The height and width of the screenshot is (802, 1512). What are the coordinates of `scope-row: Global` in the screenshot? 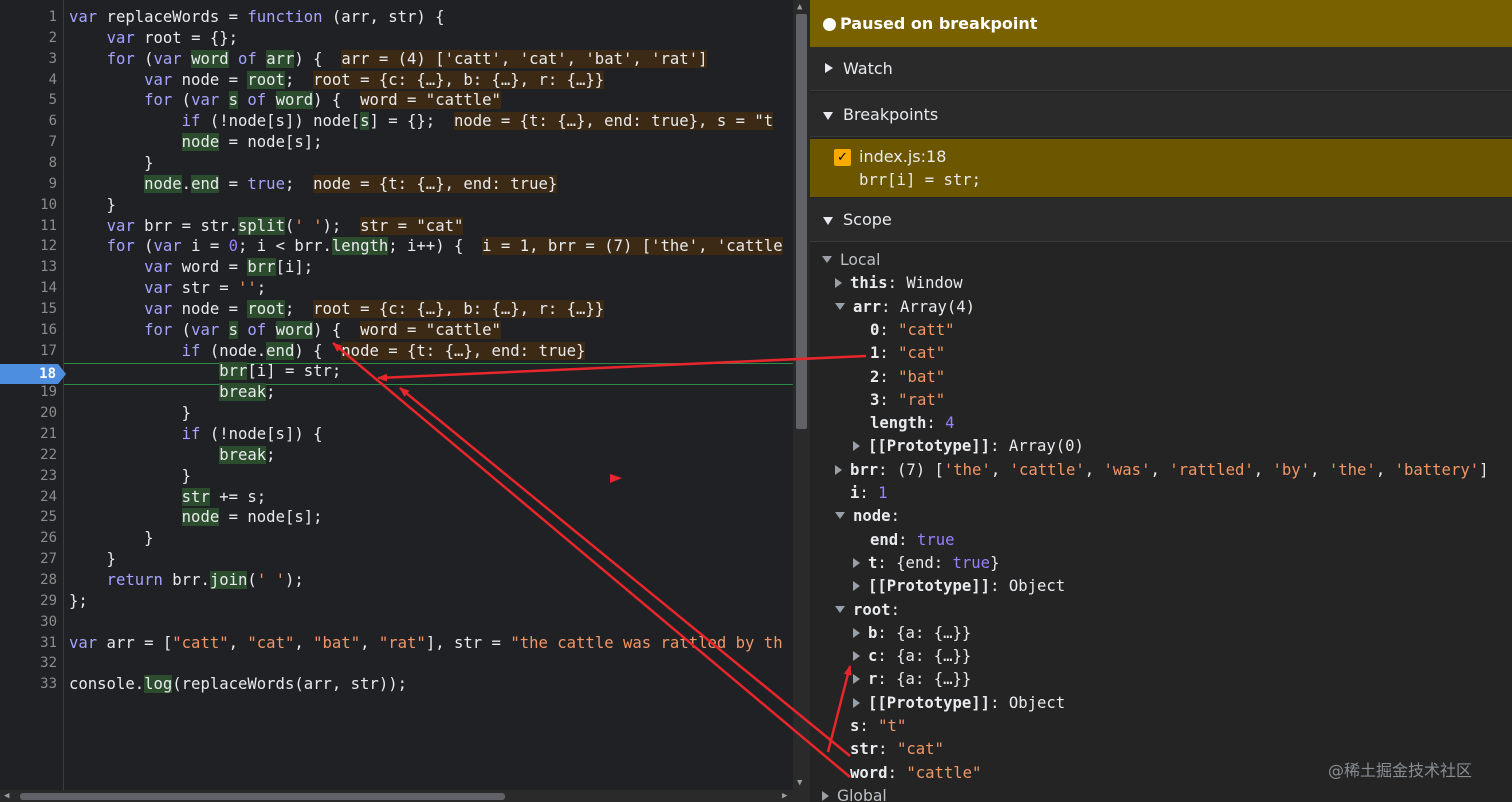 It's located at (854, 793).